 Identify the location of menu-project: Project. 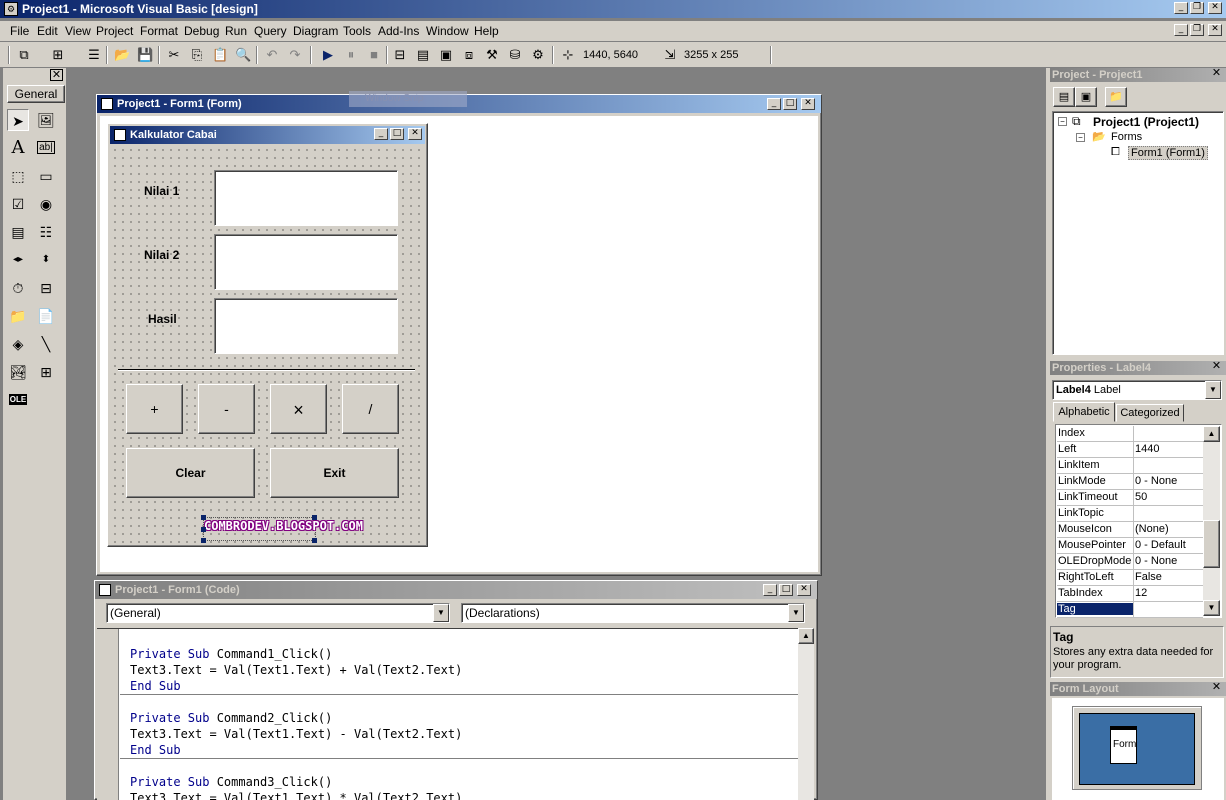
(114, 31).